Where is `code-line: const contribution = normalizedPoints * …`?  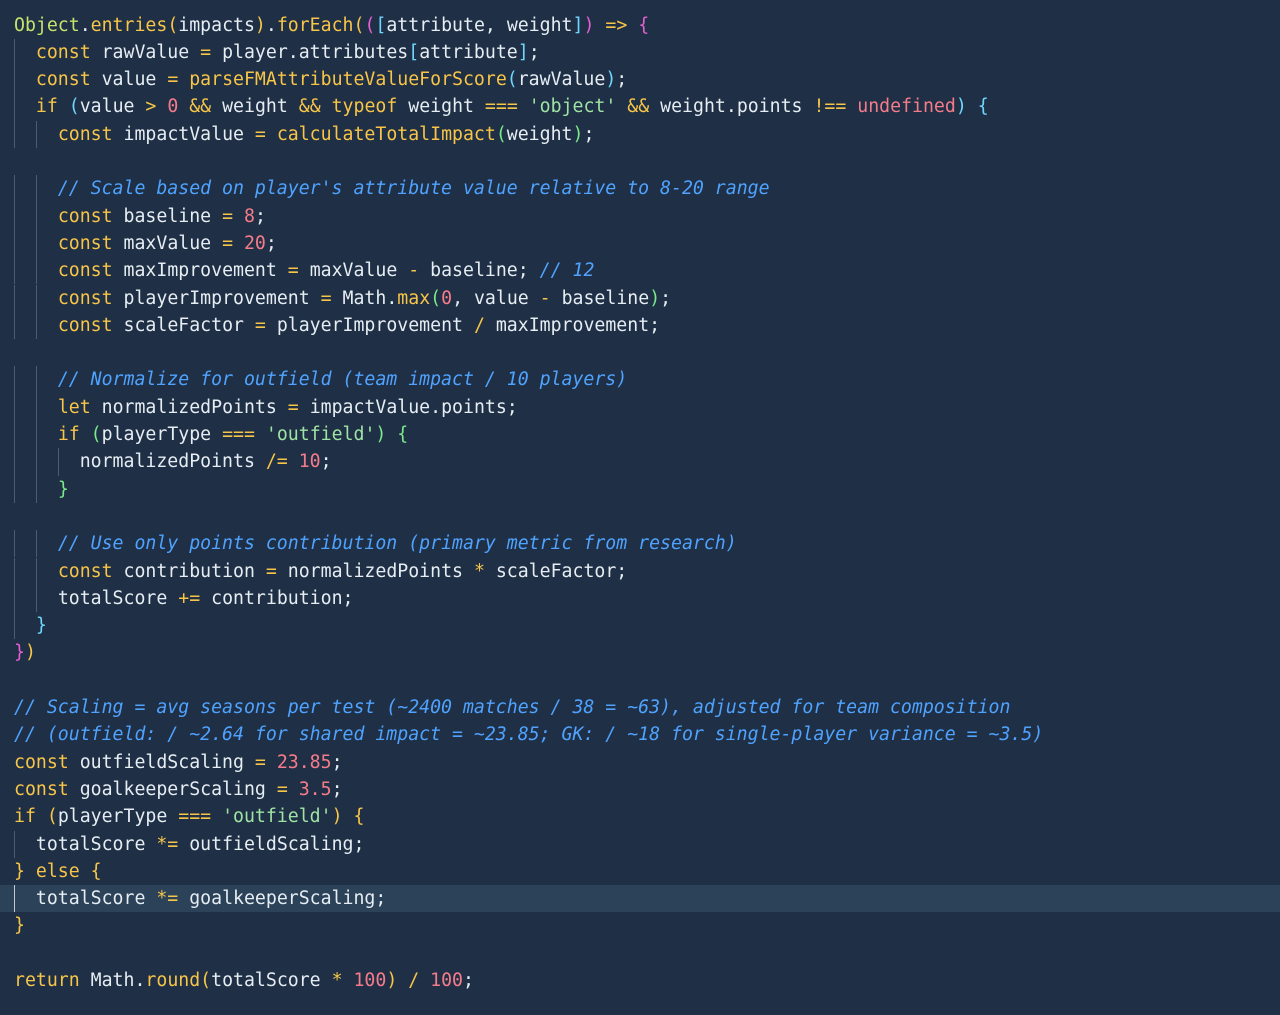
code-line: const contribution = normalizedPoints * … is located at coordinates (640, 571).